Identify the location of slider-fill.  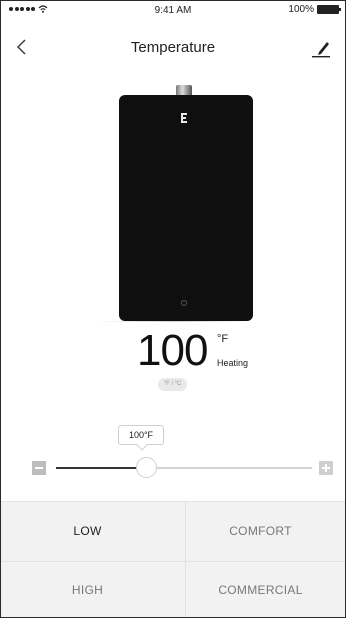
(101, 468).